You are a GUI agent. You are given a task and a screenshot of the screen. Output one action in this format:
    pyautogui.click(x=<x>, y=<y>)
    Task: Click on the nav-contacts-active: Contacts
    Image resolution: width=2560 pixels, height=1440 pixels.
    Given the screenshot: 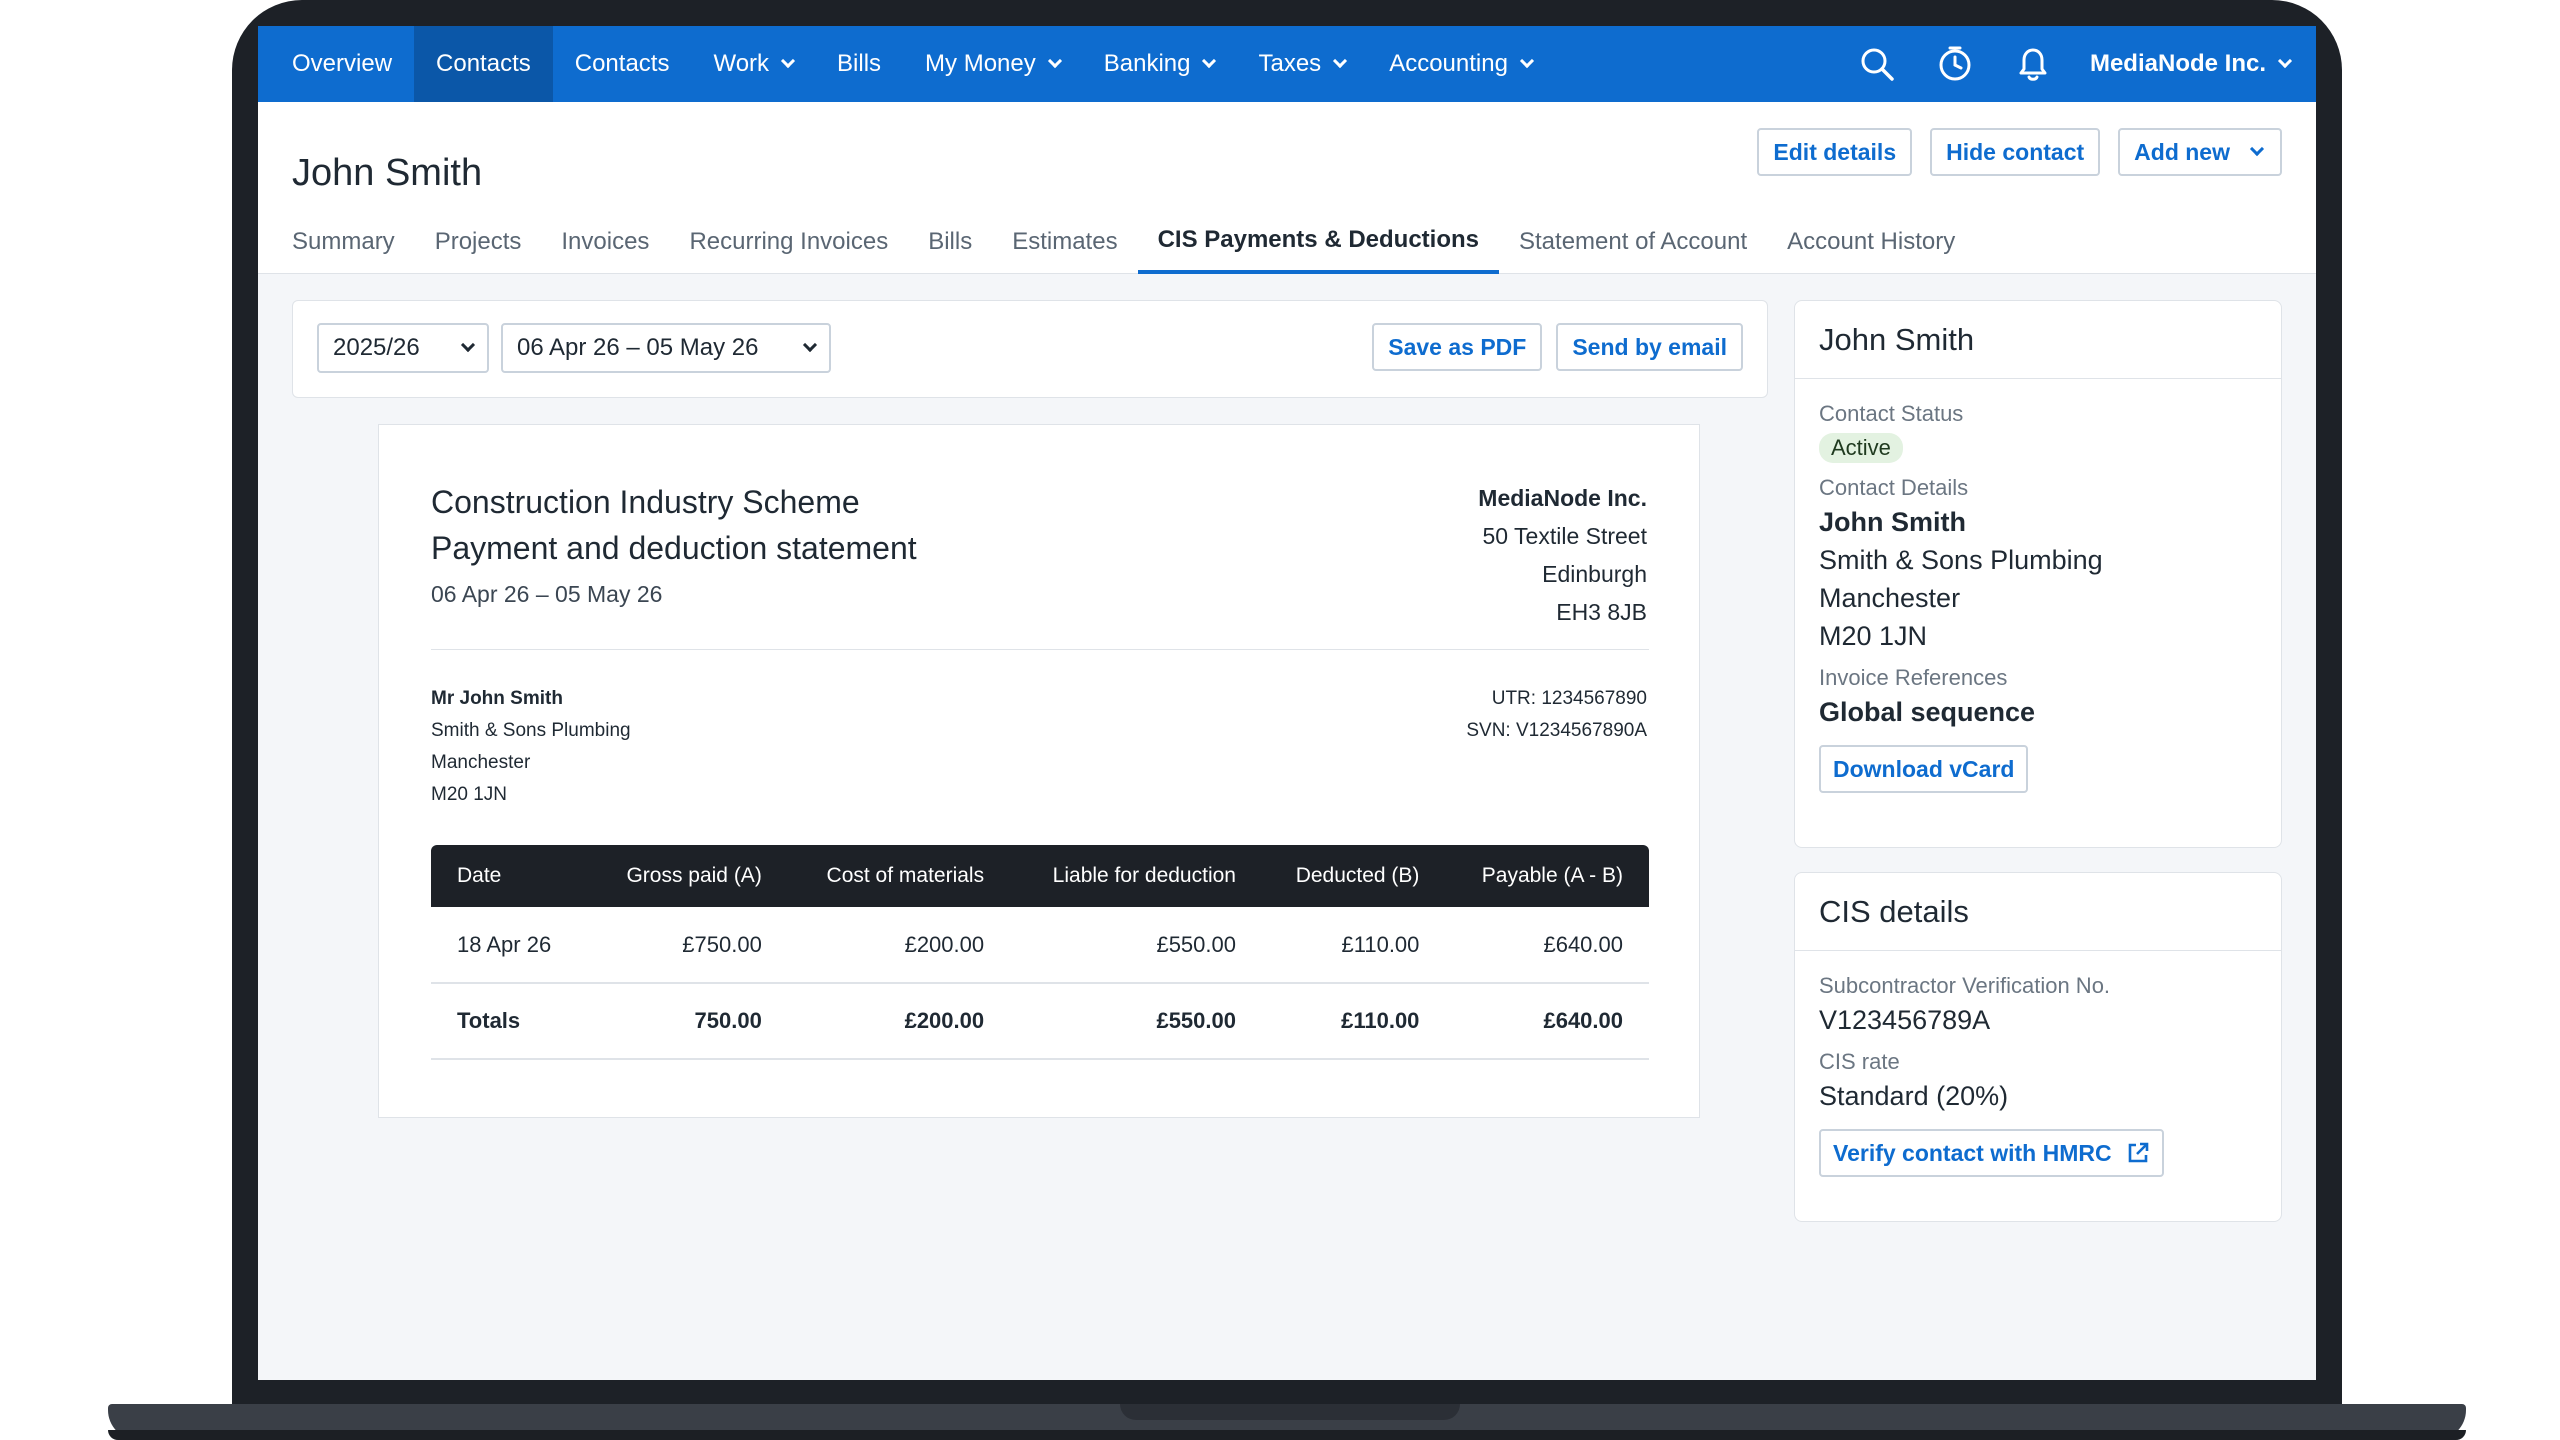 What is the action you would take?
    pyautogui.click(x=483, y=64)
    